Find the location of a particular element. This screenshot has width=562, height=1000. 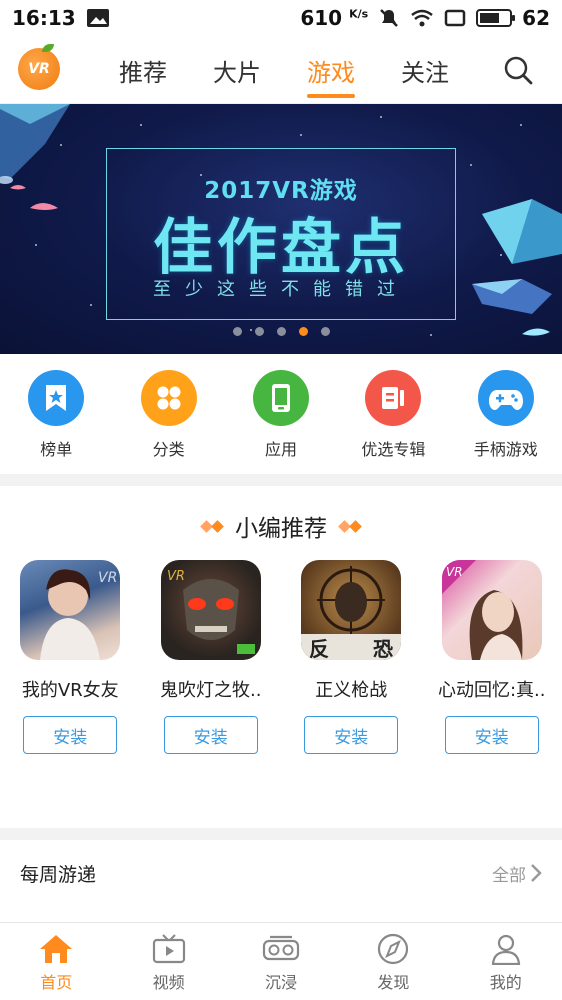

category-ranking: 榜单 is located at coordinates (56, 414).